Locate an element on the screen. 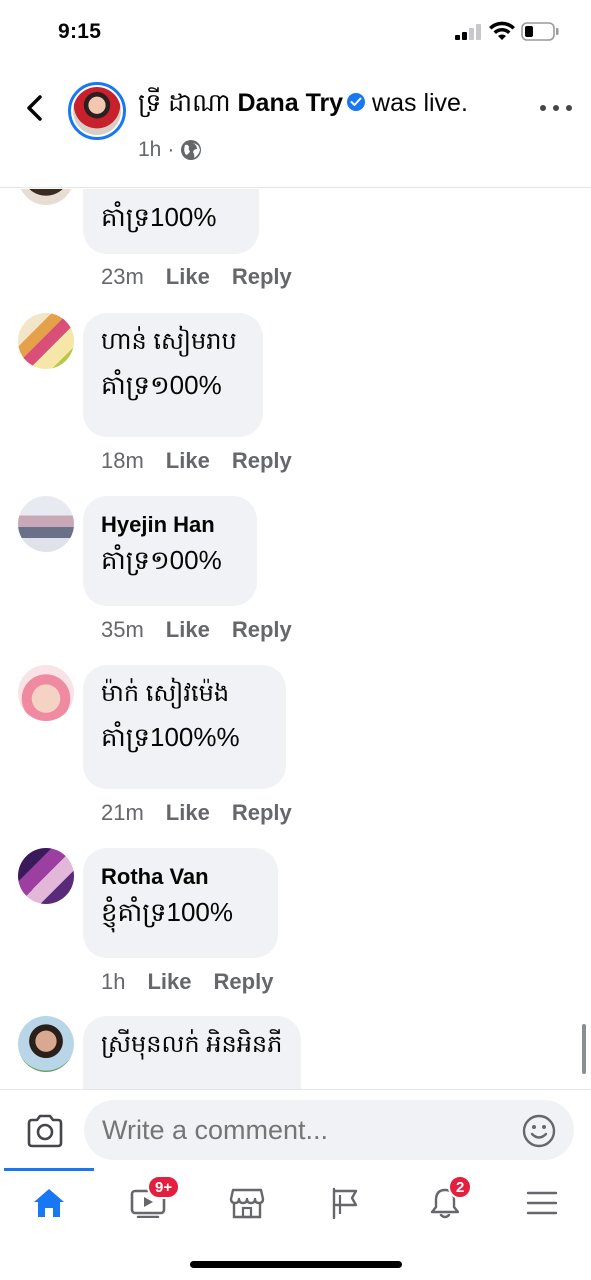 The width and height of the screenshot is (591, 1280). comment-composer is located at coordinates (295, 1129).